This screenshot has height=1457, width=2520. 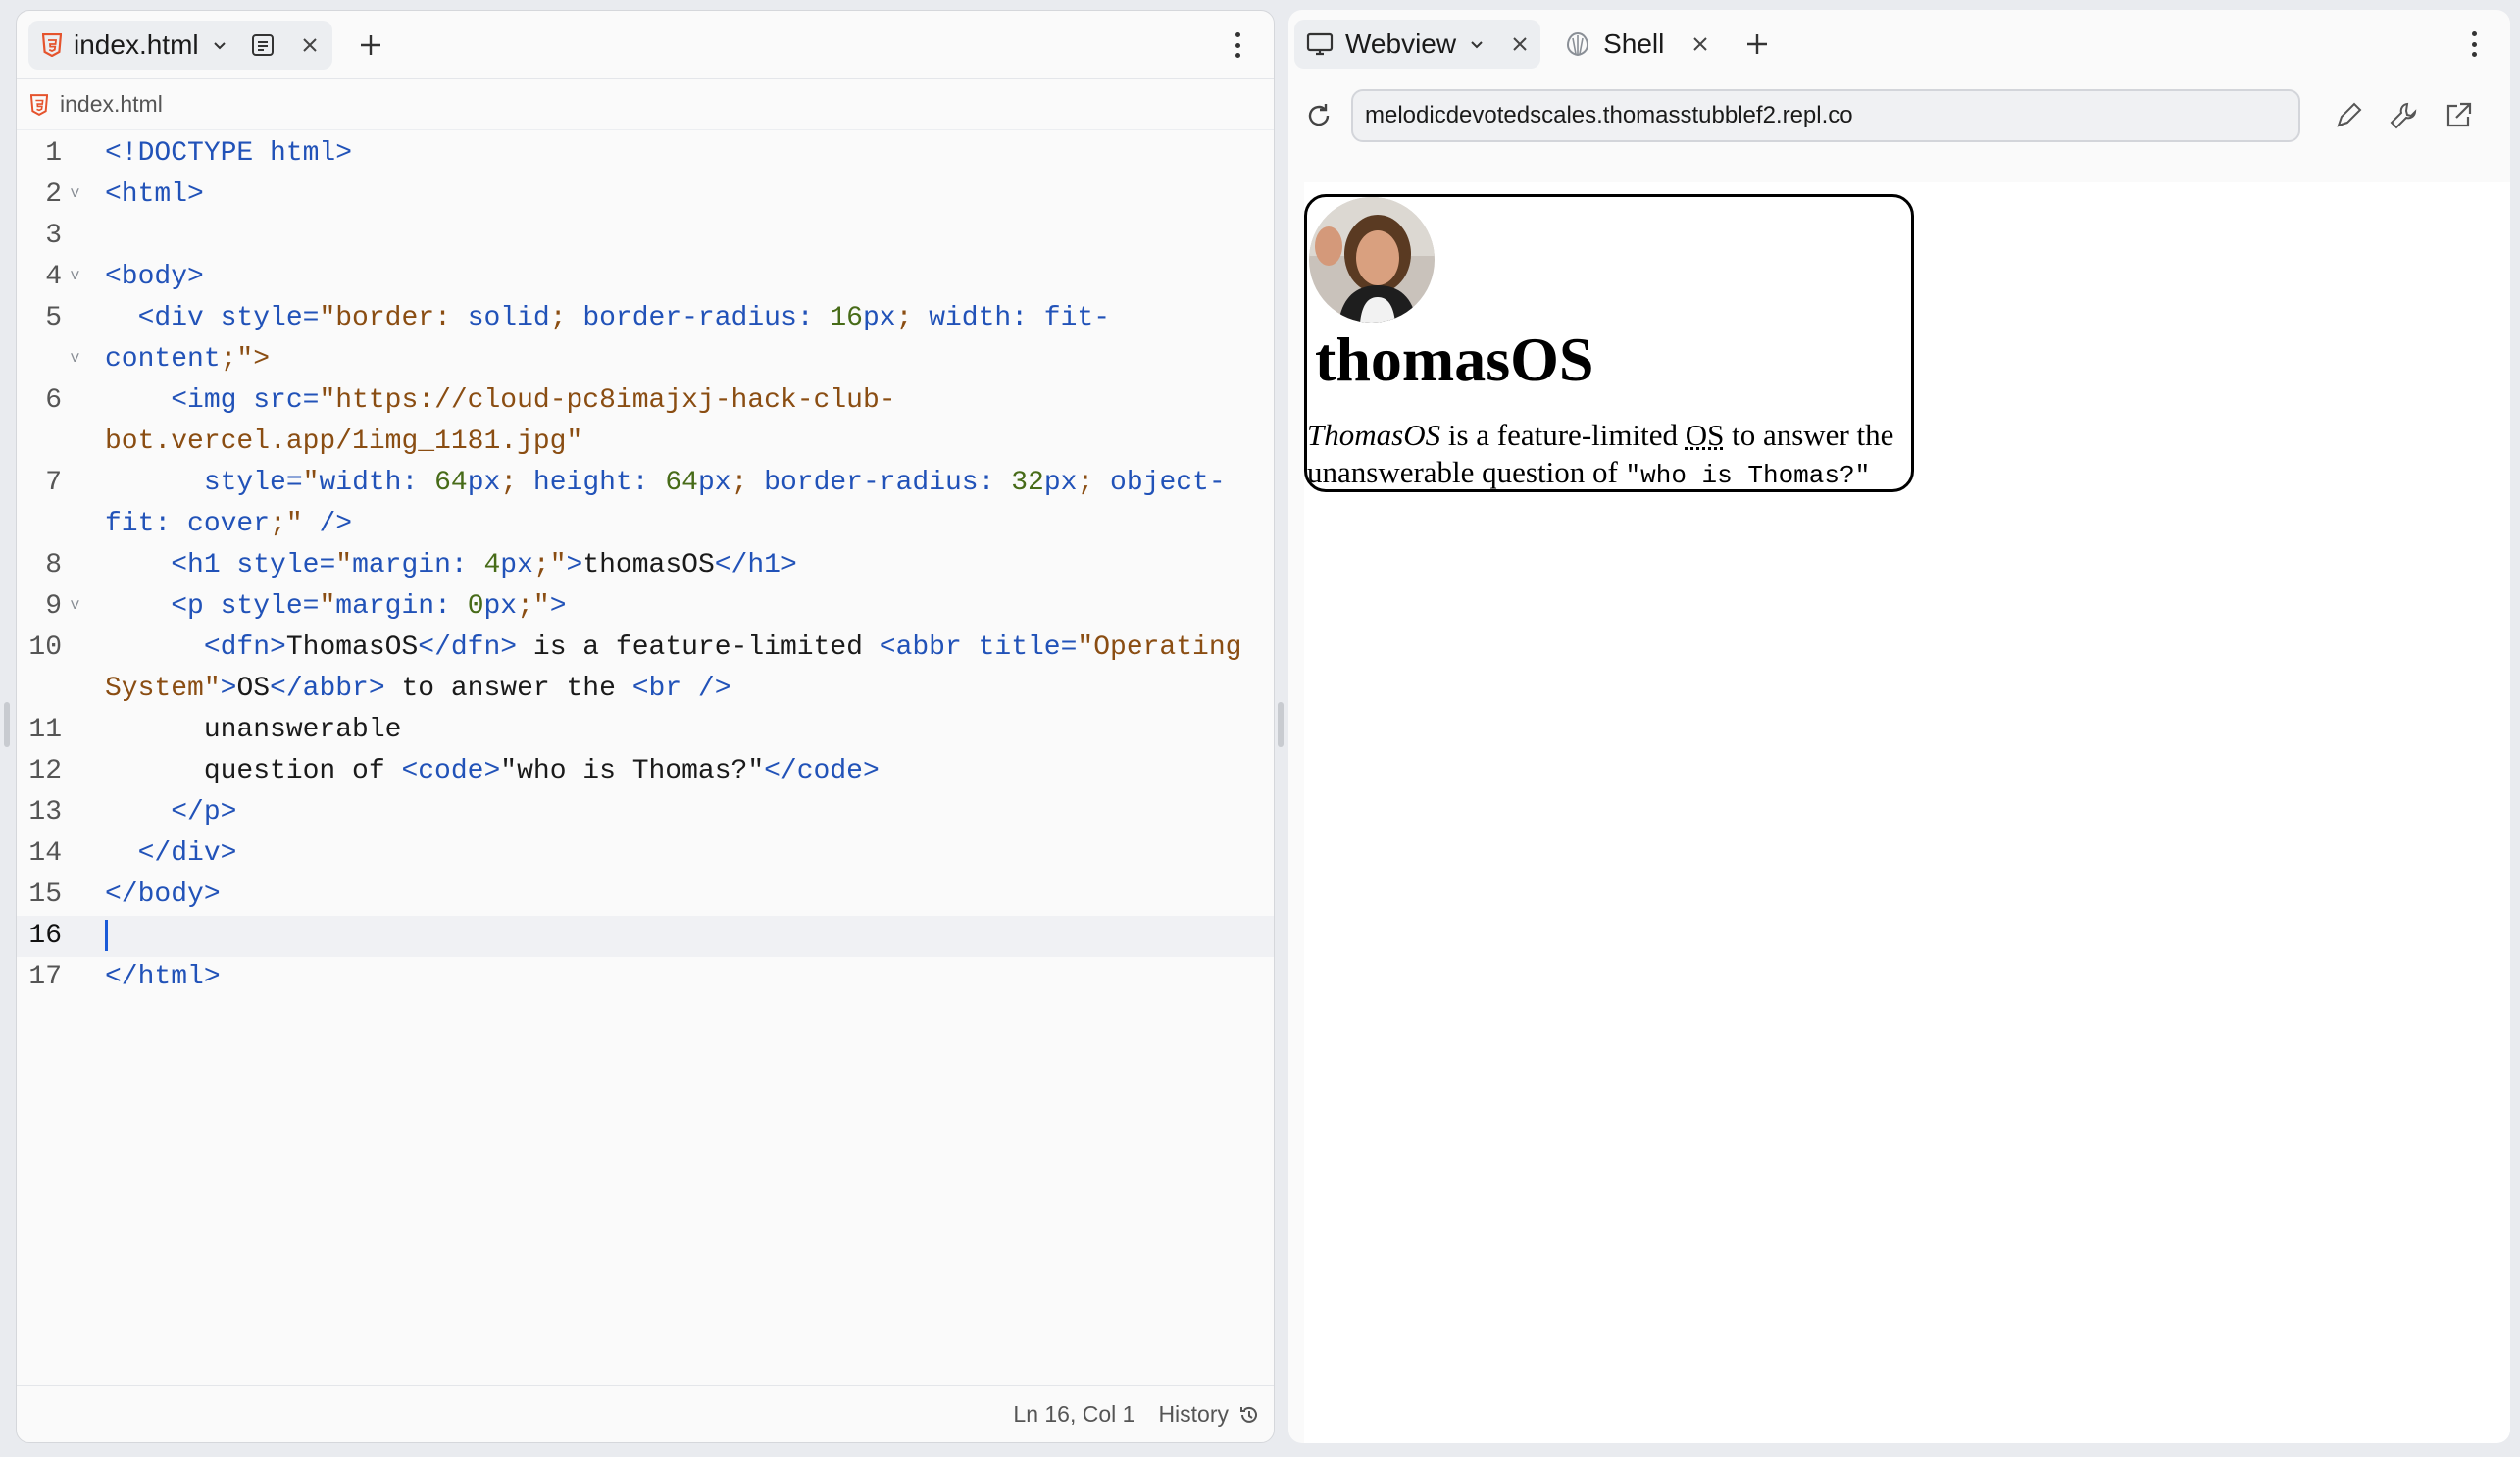 I want to click on tab-shell: Shell, so click(x=1636, y=44).